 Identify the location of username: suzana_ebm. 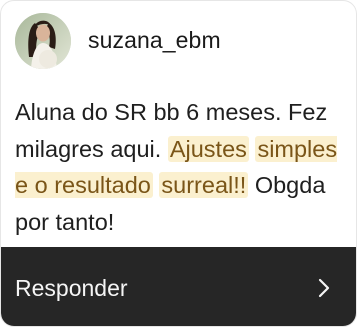
(154, 40).